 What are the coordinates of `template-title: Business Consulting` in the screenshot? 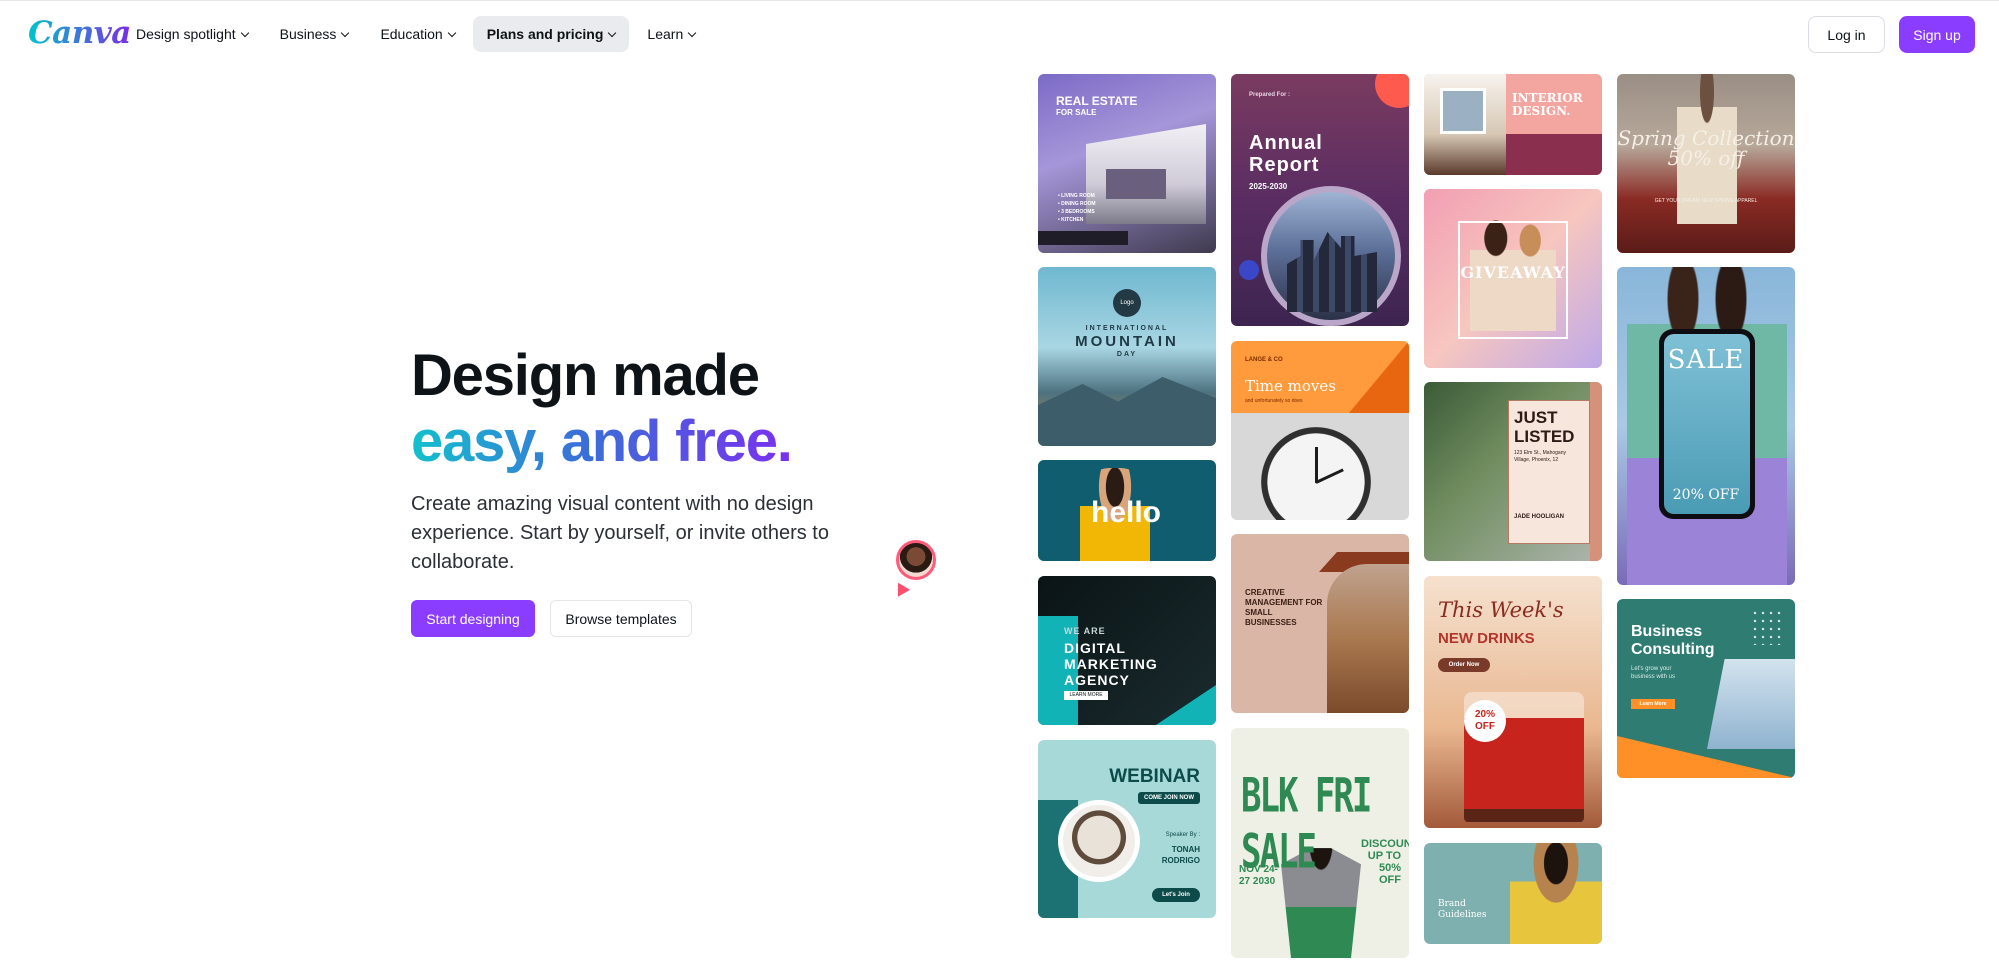 It's located at (1673, 640).